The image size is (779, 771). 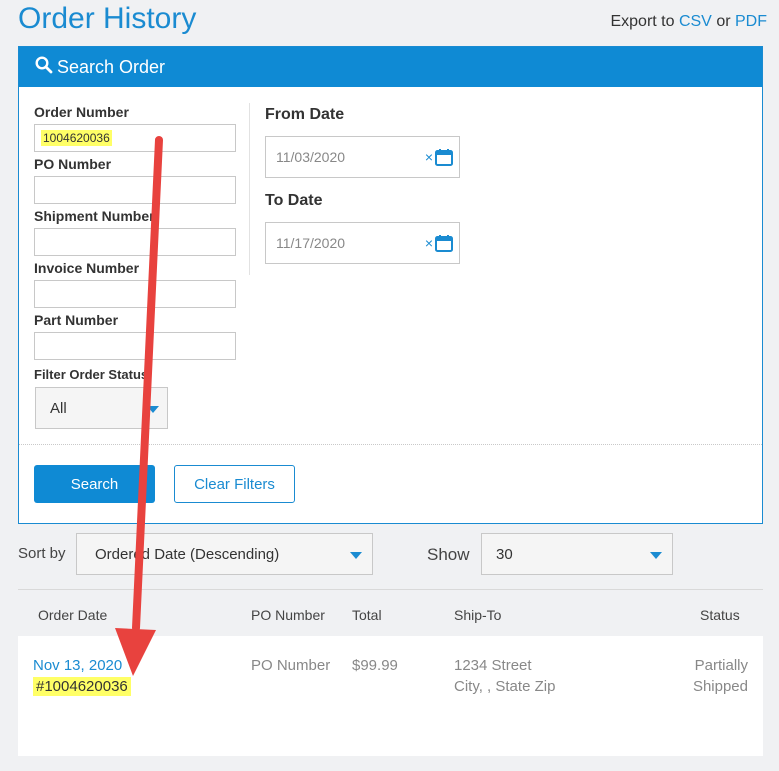 What do you see at coordinates (94, 216) in the screenshot?
I see `shipment-number-label: Shipment Number` at bounding box center [94, 216].